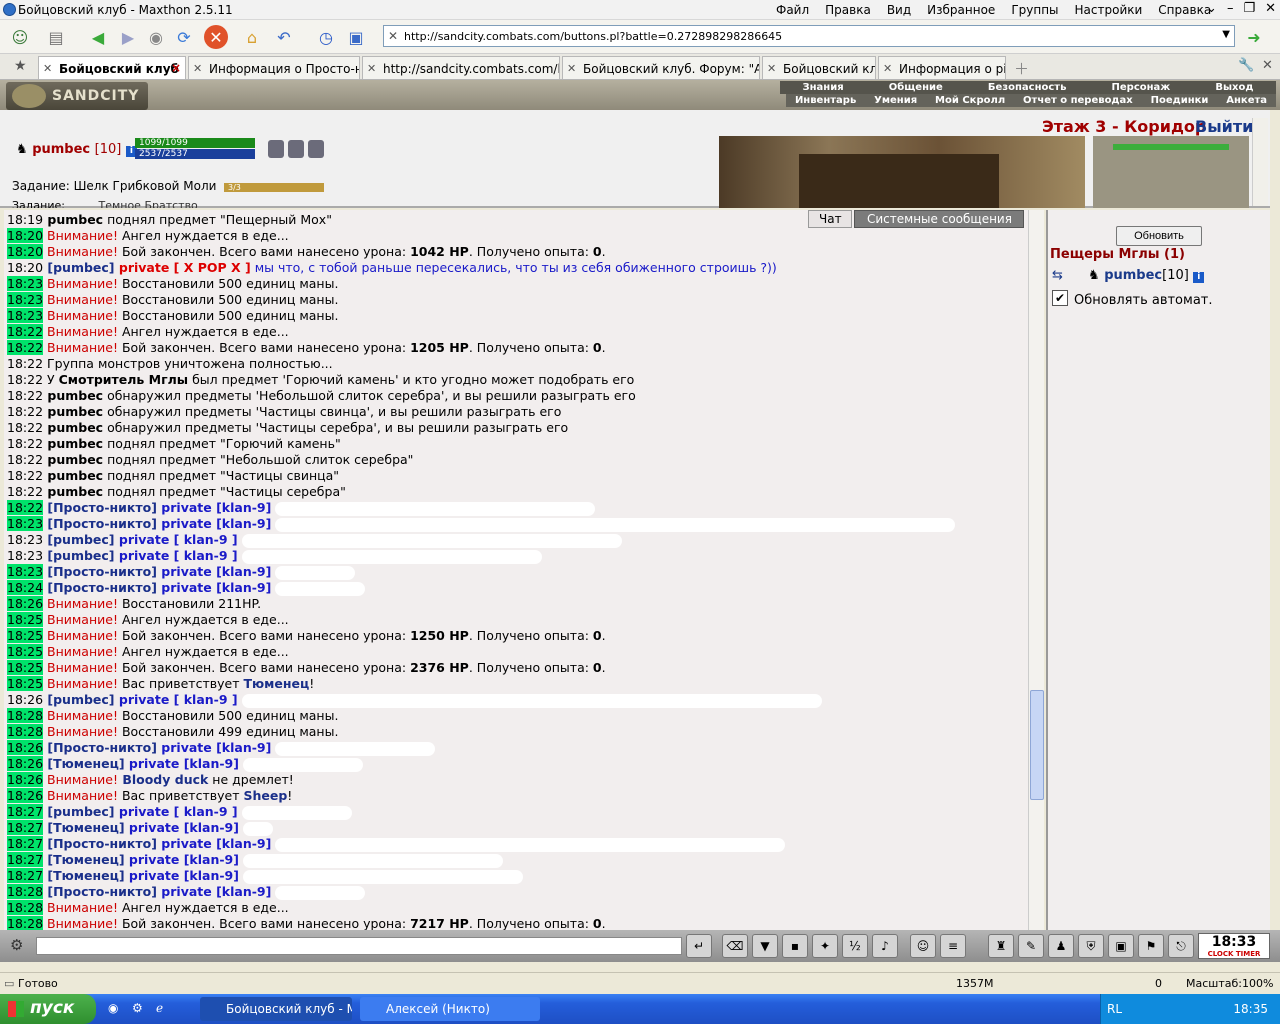 This screenshot has height=1024, width=1280. I want to click on eraser-icon: ⌫, so click(735, 946).